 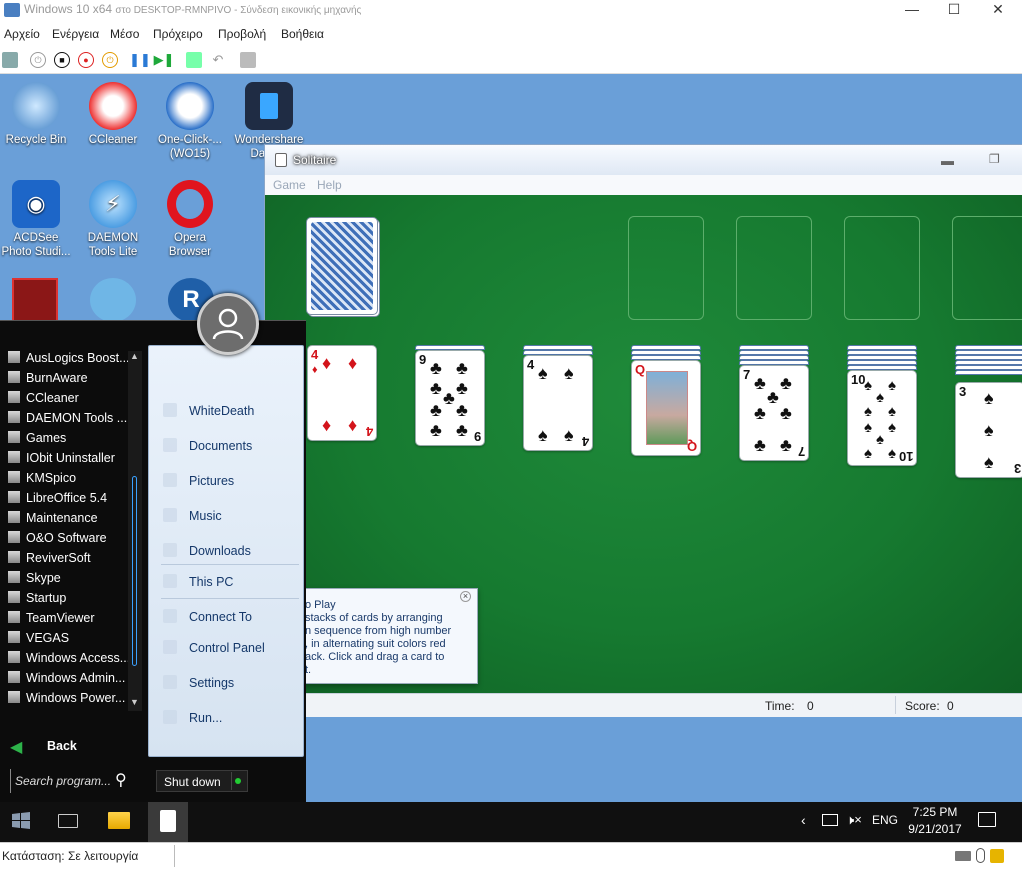 What do you see at coordinates (10, 60) in the screenshot?
I see `ctrl-alt-del-icon` at bounding box center [10, 60].